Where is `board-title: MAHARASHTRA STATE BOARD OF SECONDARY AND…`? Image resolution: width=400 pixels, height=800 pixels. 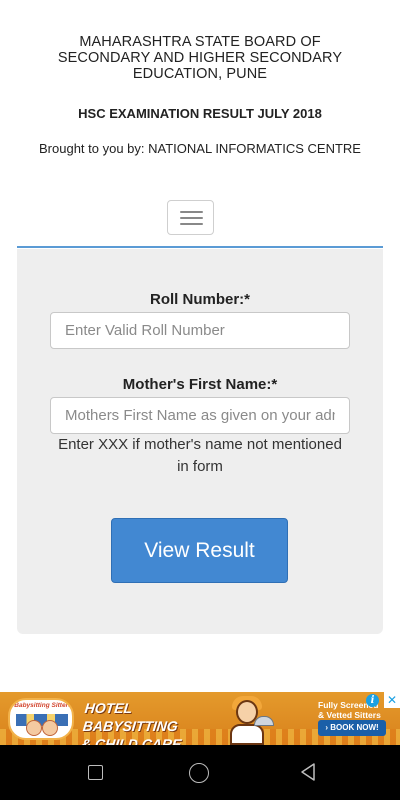
board-title: MAHARASHTRA STATE BOARD OF SECONDARY AND… is located at coordinates (200, 58).